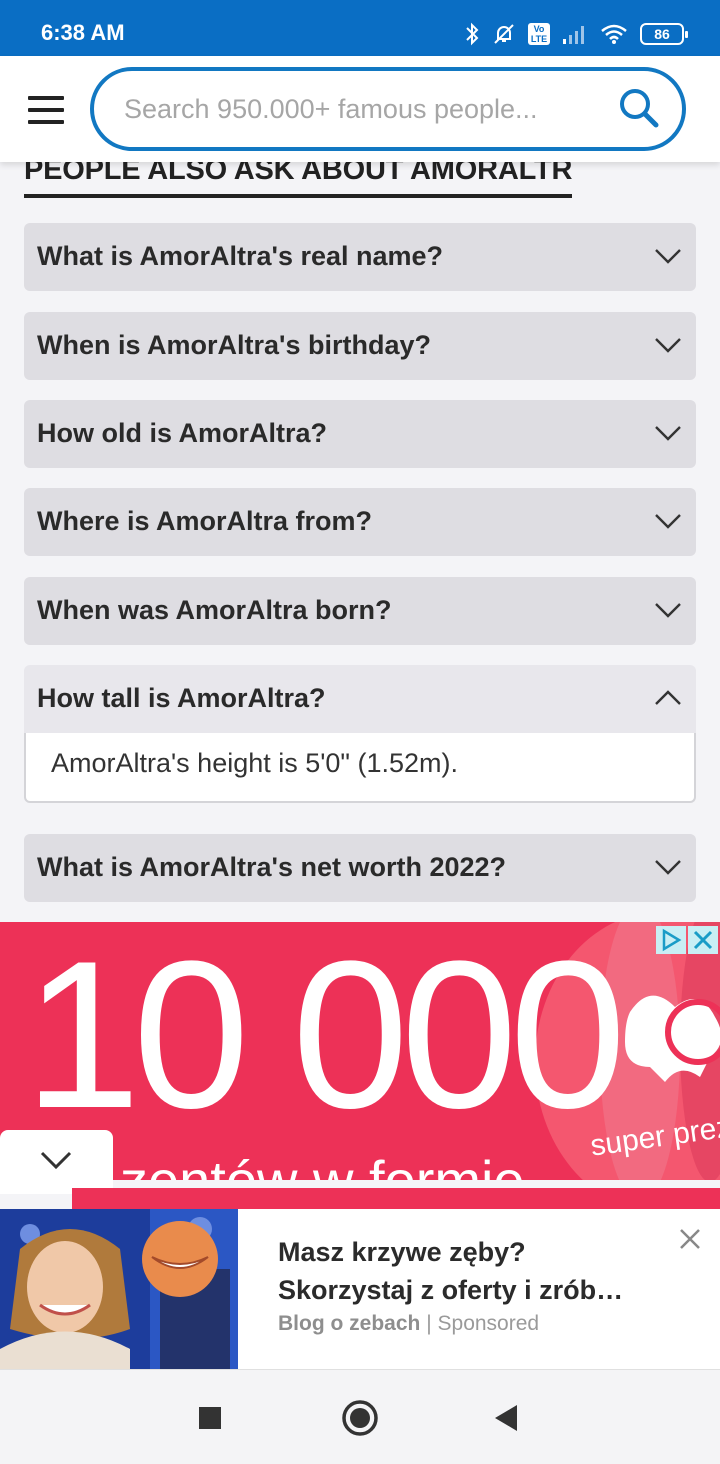 The width and height of the screenshot is (720, 1464). Describe the element at coordinates (639, 108) in the screenshot. I see `search-icon` at that location.